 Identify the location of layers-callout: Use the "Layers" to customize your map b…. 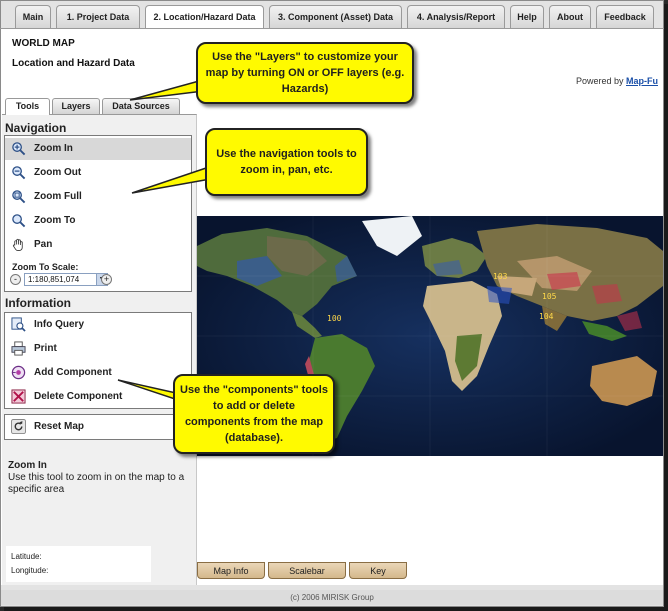
(305, 73).